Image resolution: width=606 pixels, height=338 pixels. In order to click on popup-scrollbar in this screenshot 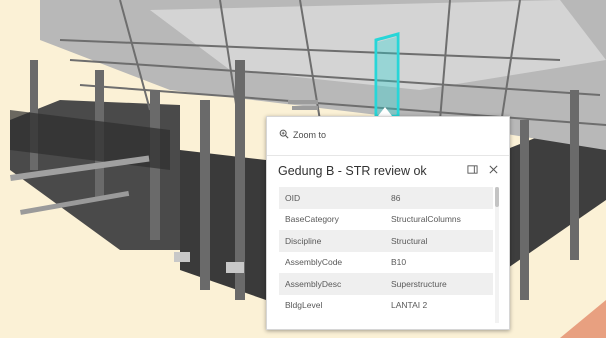, I will do `click(497, 255)`.